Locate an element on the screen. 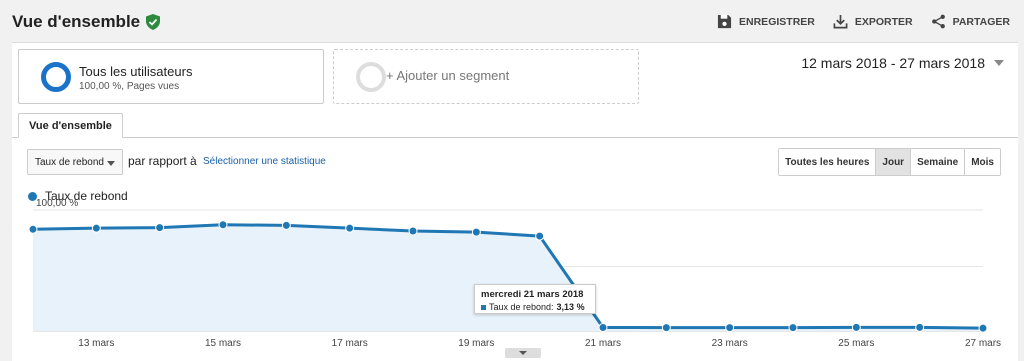 The height and width of the screenshot is (361, 1024). tooltip-row: Taux de rebond: 3,13 % is located at coordinates (535, 307).